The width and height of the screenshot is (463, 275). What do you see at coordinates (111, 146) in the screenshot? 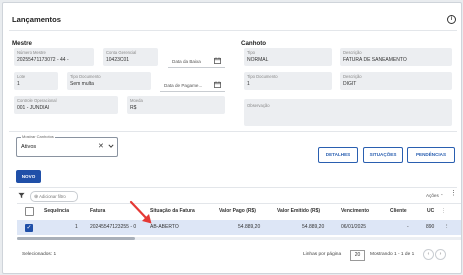
I see `chevron-down-icon` at bounding box center [111, 146].